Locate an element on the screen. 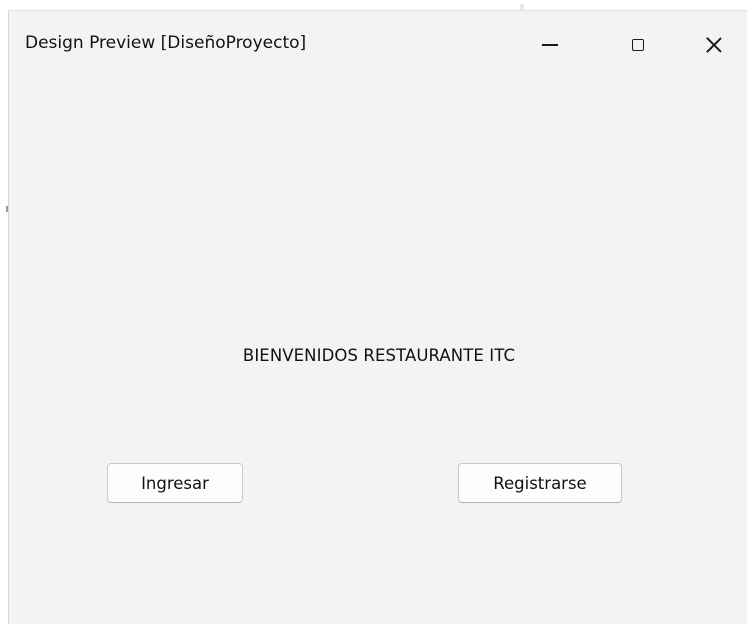  close-icon is located at coordinates (714, 45).